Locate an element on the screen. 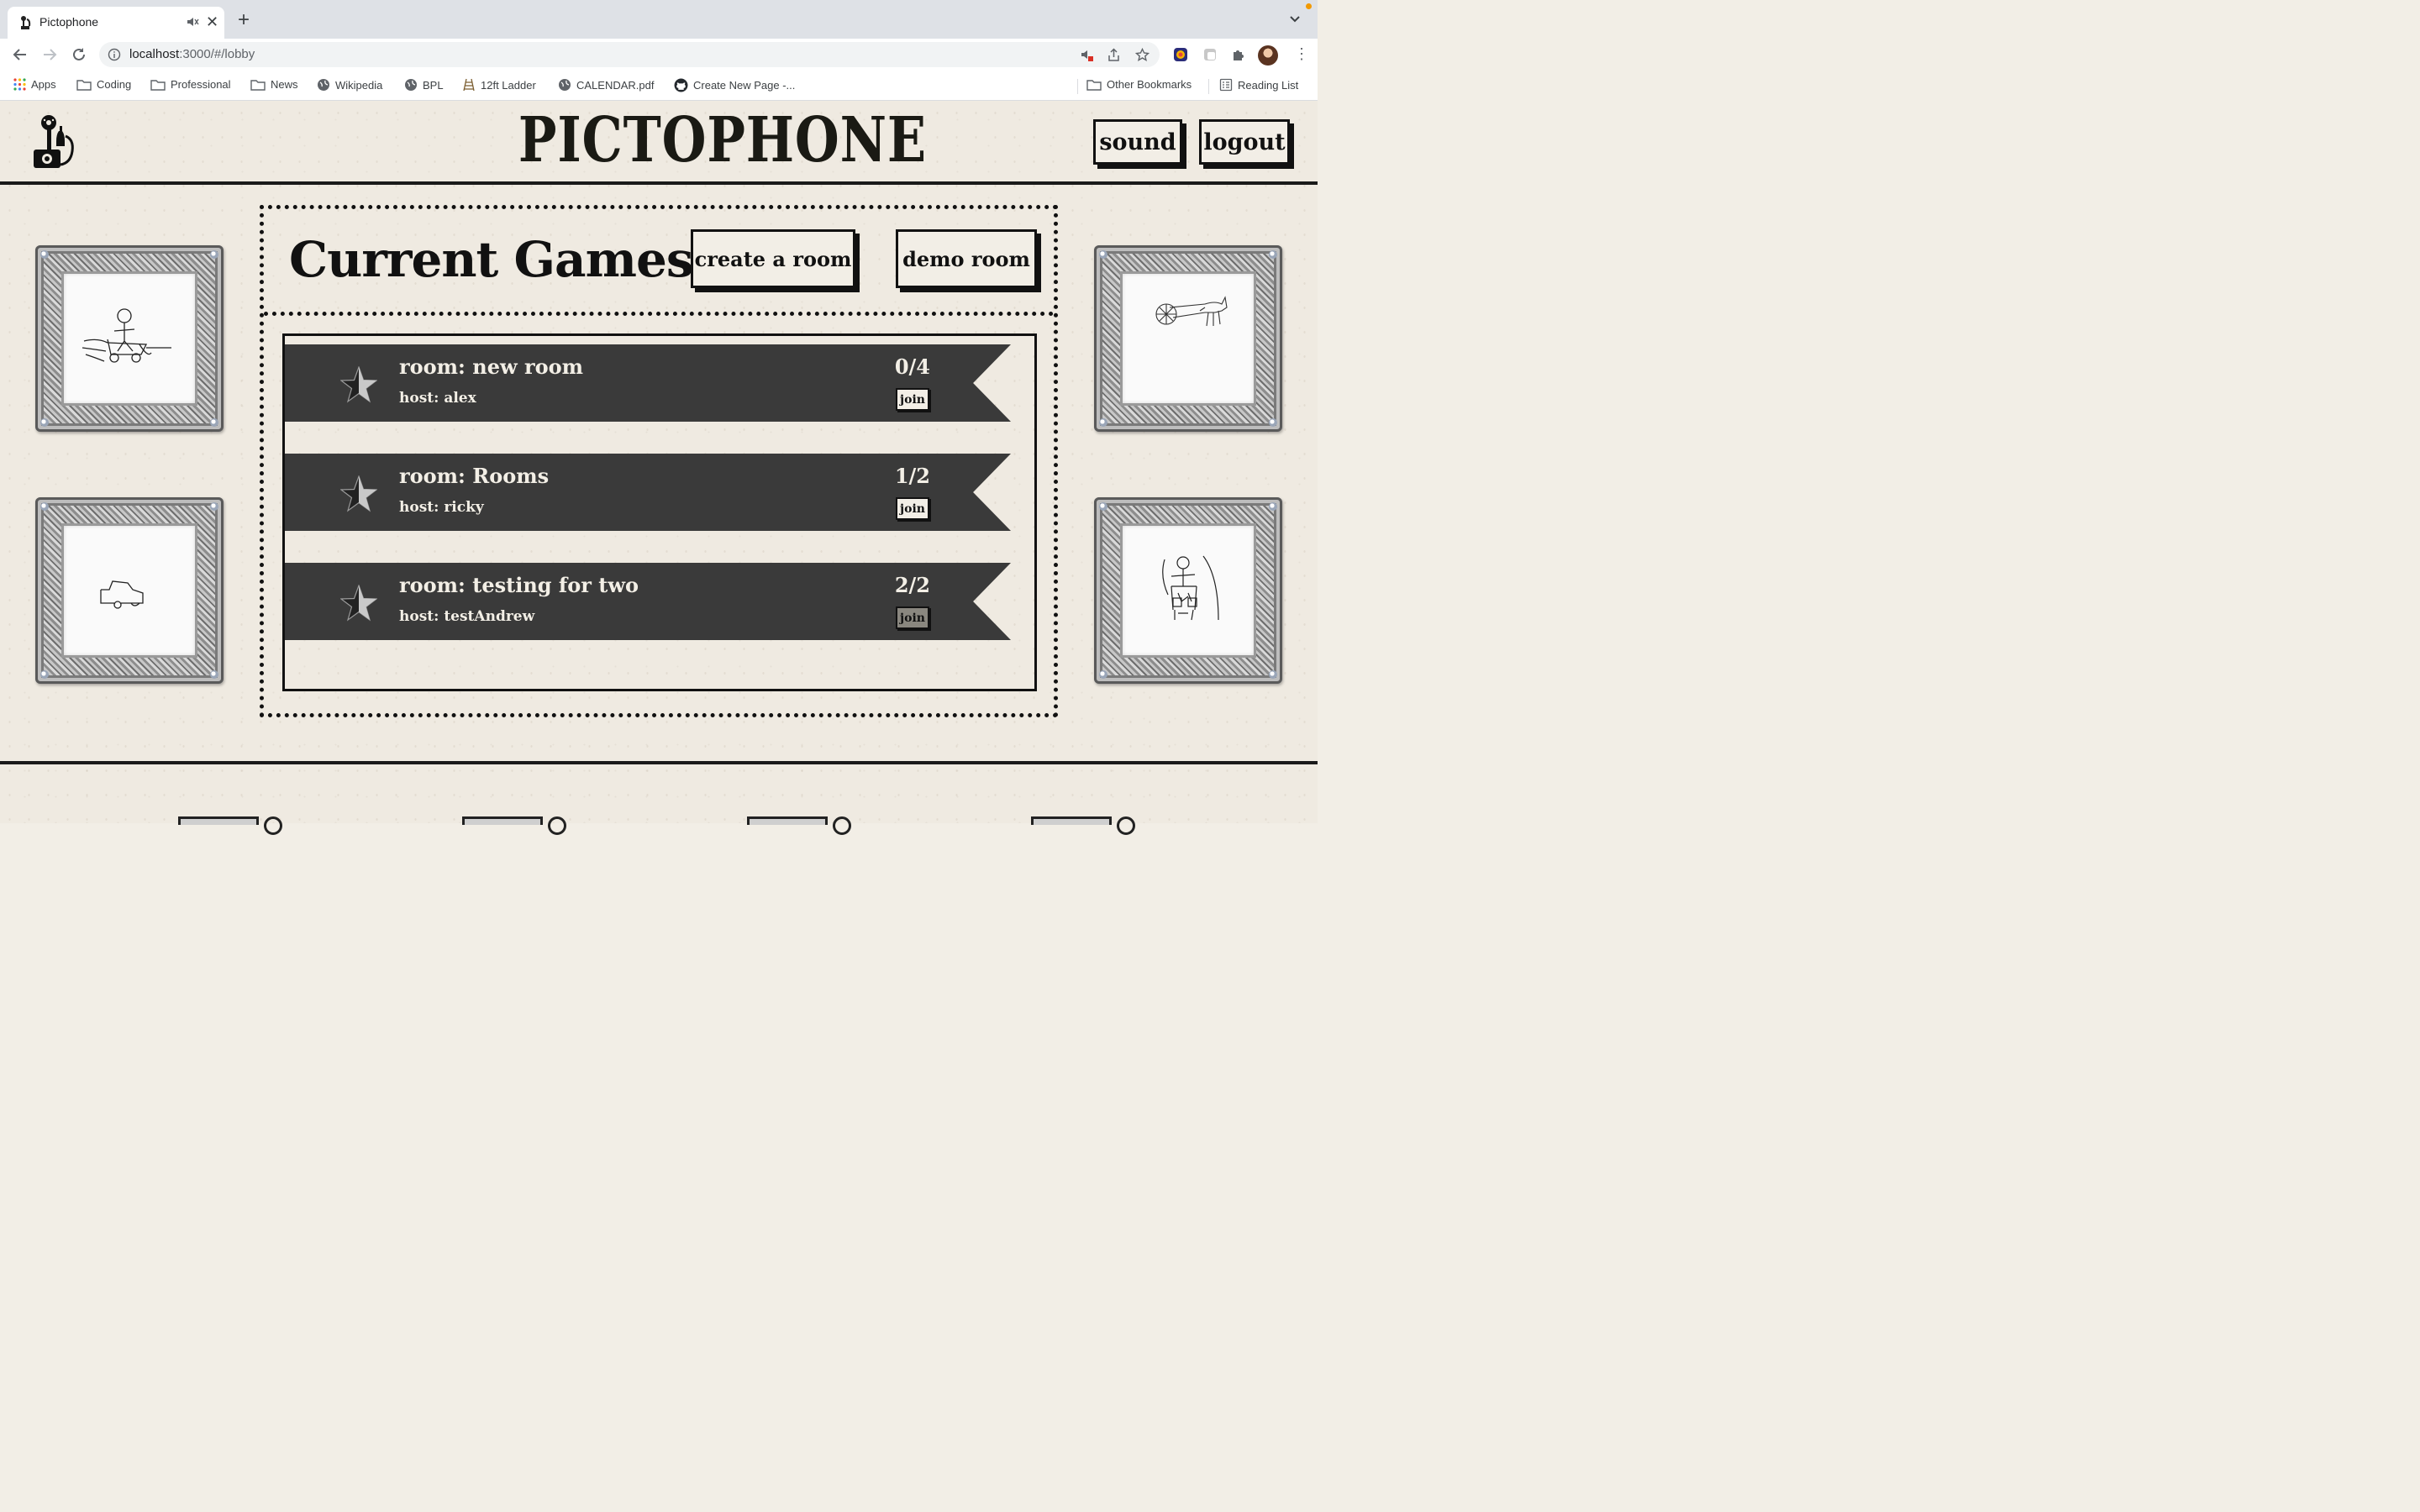 This screenshot has height=1512, width=2420. bookmark-folder-coding: Coding is located at coordinates (103, 84).